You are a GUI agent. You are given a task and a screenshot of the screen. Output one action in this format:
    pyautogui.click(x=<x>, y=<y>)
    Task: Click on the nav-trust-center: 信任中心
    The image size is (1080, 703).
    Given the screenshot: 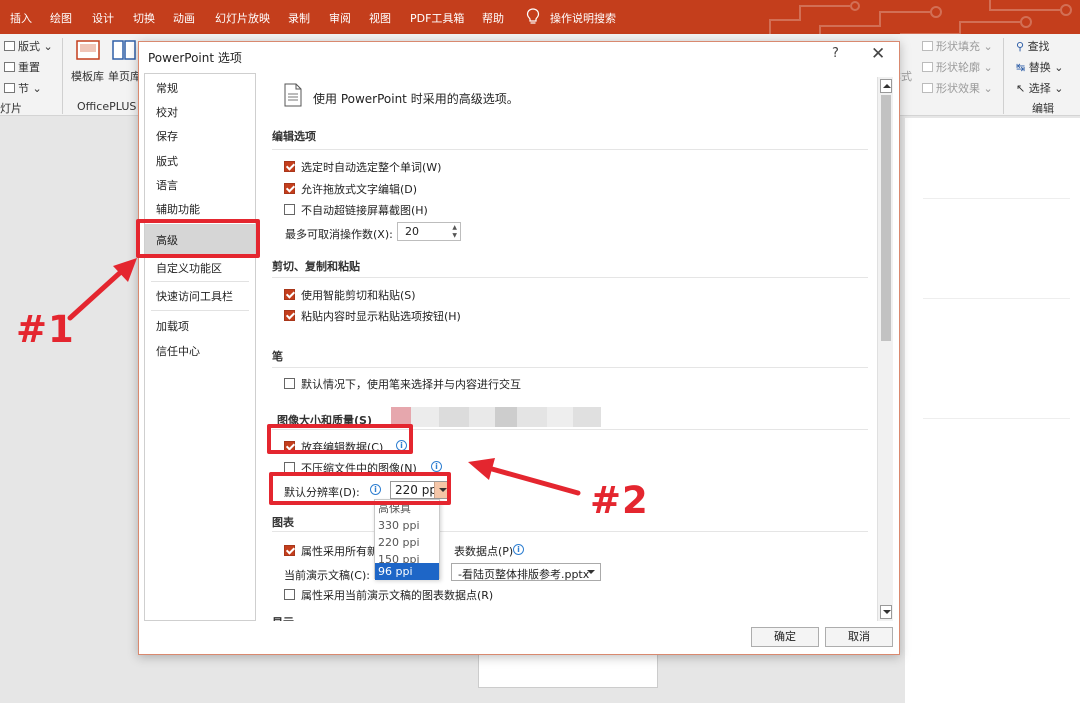 What is the action you would take?
    pyautogui.click(x=200, y=352)
    